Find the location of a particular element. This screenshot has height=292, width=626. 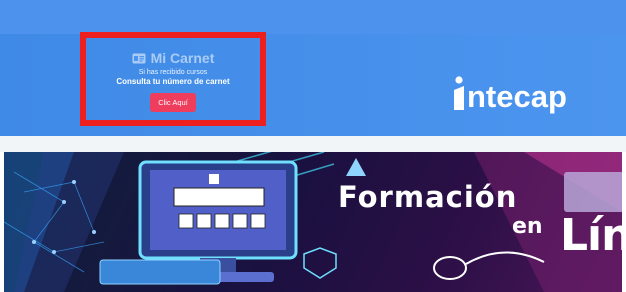

triangle-decor is located at coordinates (356, 167).